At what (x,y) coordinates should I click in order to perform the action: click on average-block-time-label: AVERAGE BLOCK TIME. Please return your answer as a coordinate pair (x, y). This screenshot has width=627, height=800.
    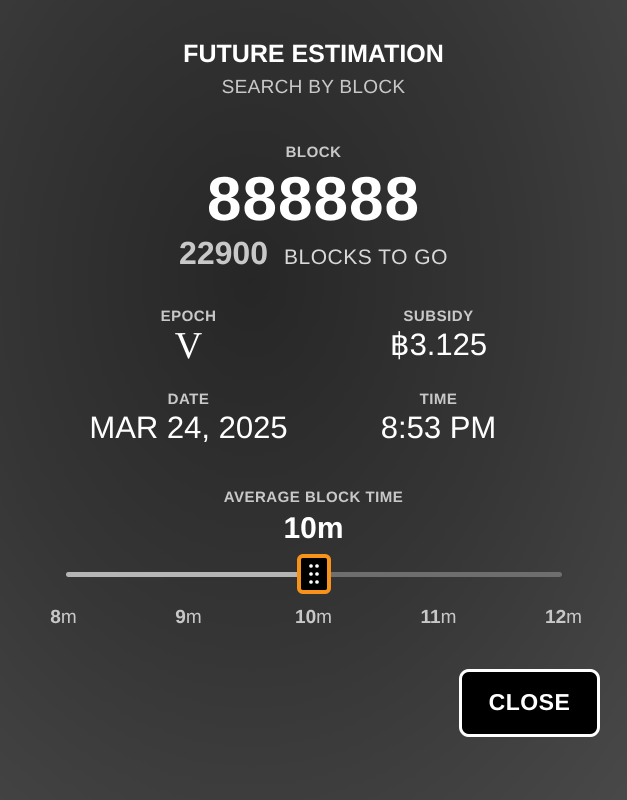
    Looking at the image, I should click on (314, 497).